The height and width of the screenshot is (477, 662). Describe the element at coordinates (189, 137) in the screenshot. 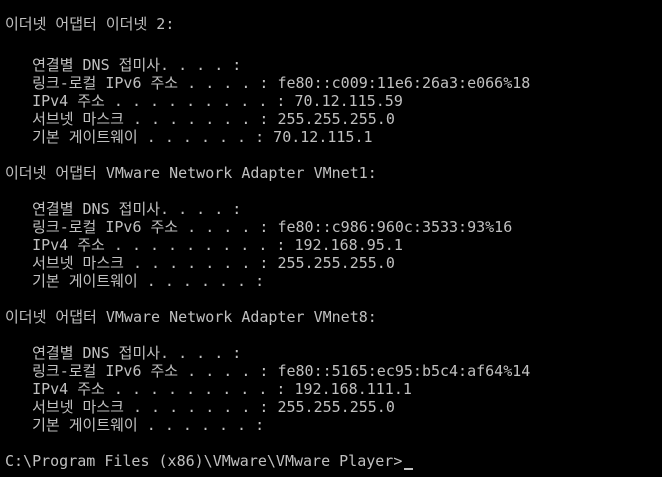

I see `gateway-line: 기본 게이트웨이 . . . . . . : 70.12.115.1` at that location.